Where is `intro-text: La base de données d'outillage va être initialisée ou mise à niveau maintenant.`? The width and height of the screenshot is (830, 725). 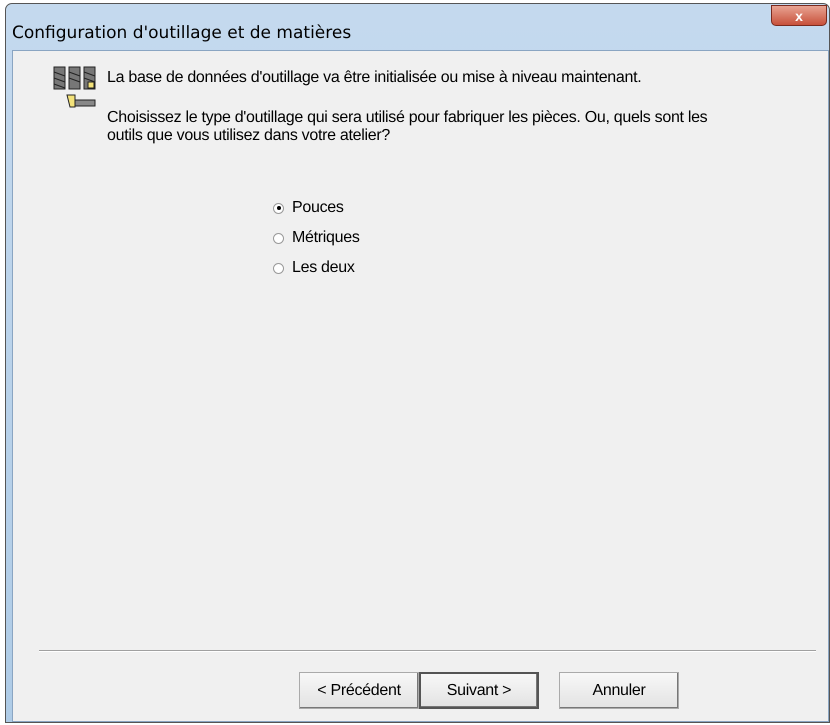
intro-text: La base de données d'outillage va être initialisée ou mise à niveau maintenant. is located at coordinates (374, 78).